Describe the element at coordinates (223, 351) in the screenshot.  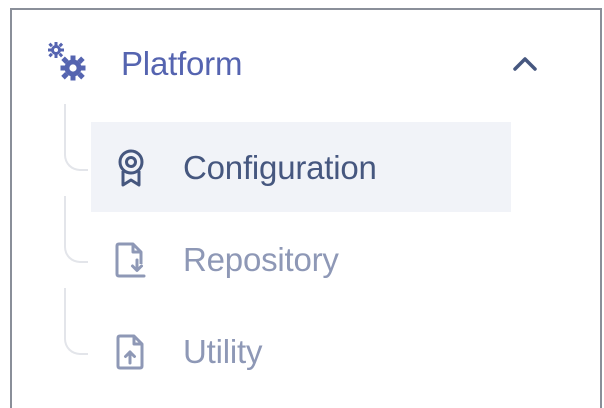
I see `nav-item-label: Utility` at that location.